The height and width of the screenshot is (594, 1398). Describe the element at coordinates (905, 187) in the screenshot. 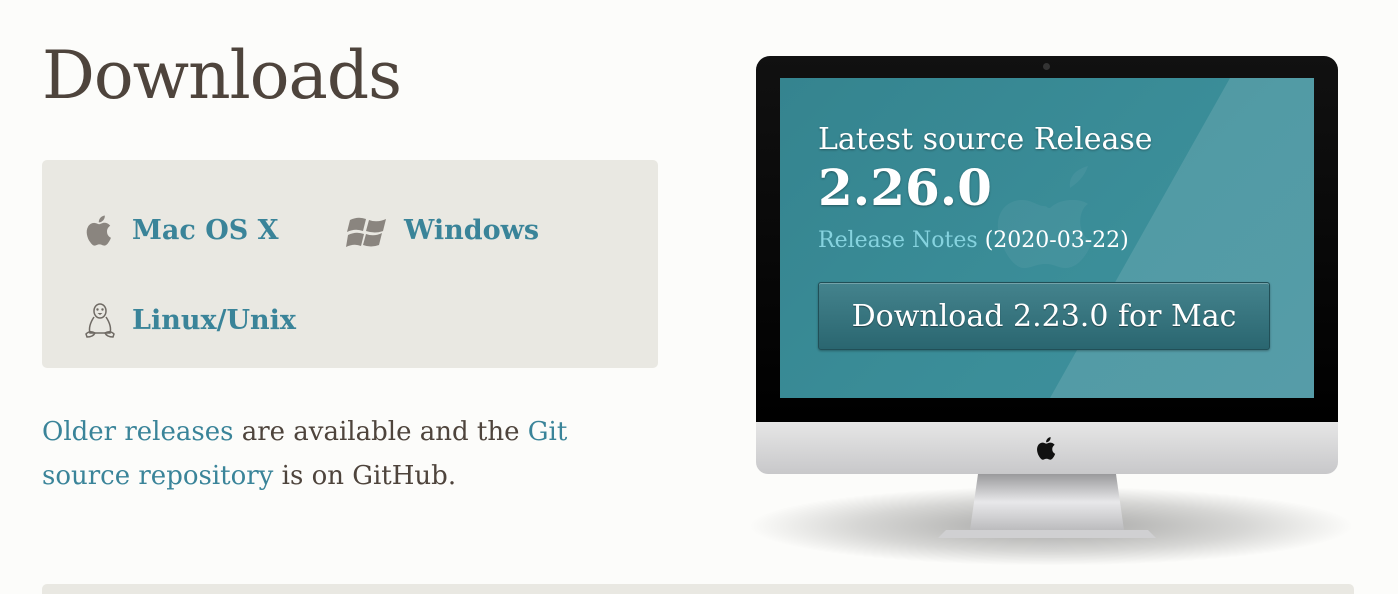

I see `release-version: 2.26.0` at that location.